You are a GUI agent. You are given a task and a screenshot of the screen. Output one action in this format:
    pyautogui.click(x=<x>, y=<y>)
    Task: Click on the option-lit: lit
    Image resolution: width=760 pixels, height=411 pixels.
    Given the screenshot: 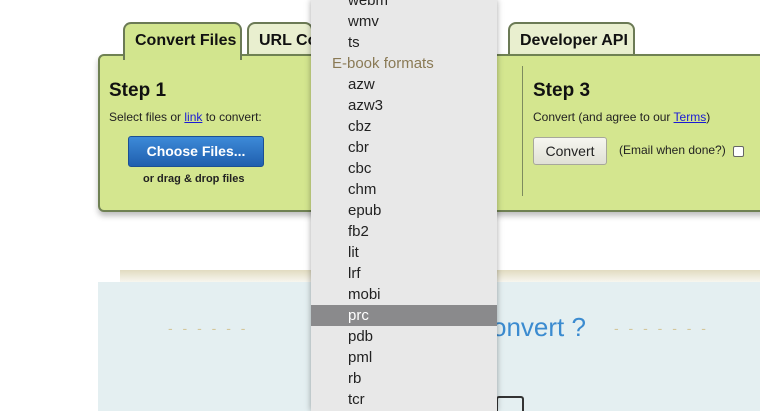 What is the action you would take?
    pyautogui.click(x=404, y=252)
    